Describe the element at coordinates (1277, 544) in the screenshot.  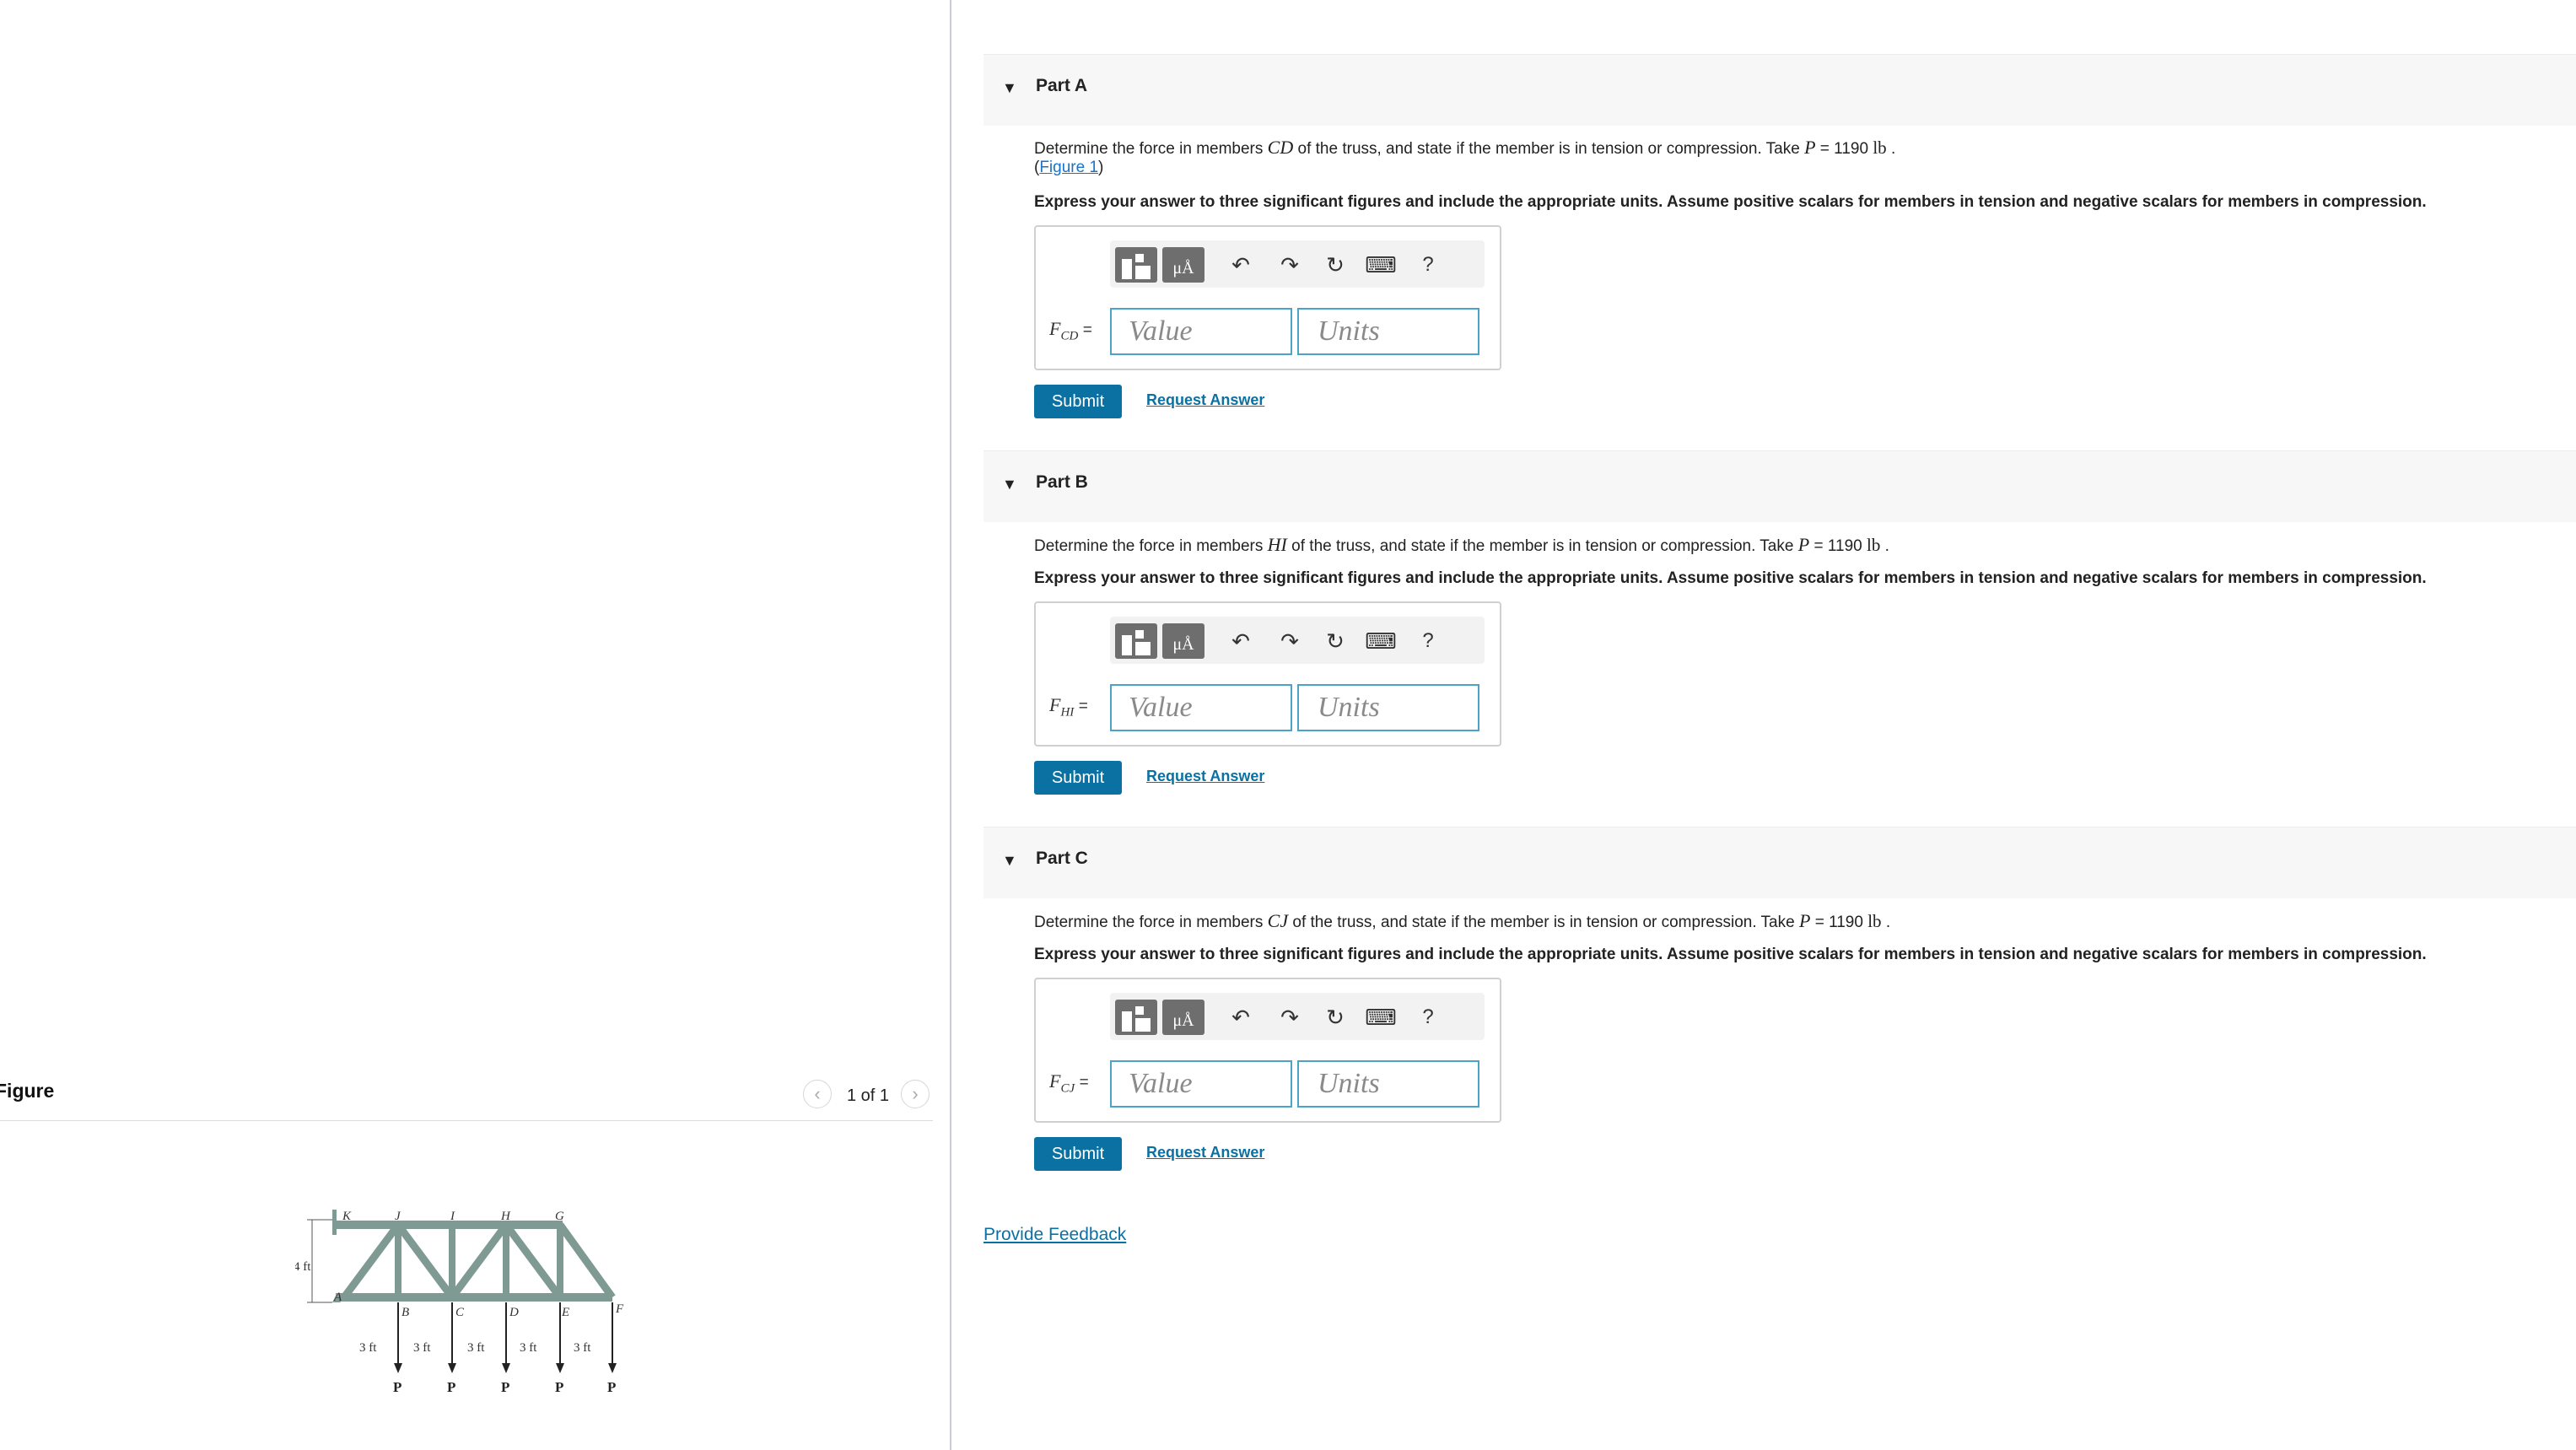
I see `member-name: HI` at that location.